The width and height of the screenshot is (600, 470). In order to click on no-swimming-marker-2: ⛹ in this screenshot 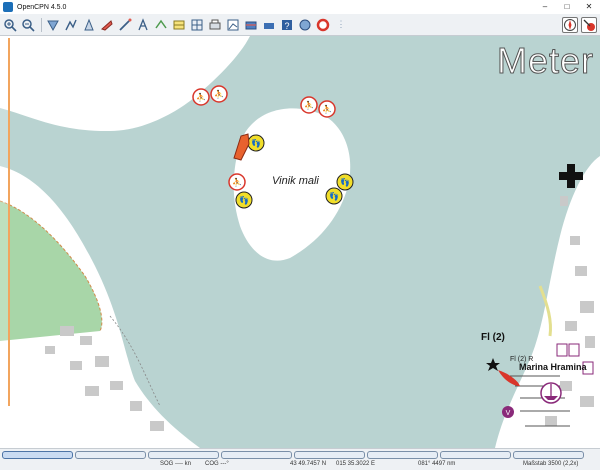, I will do `click(219, 94)`.